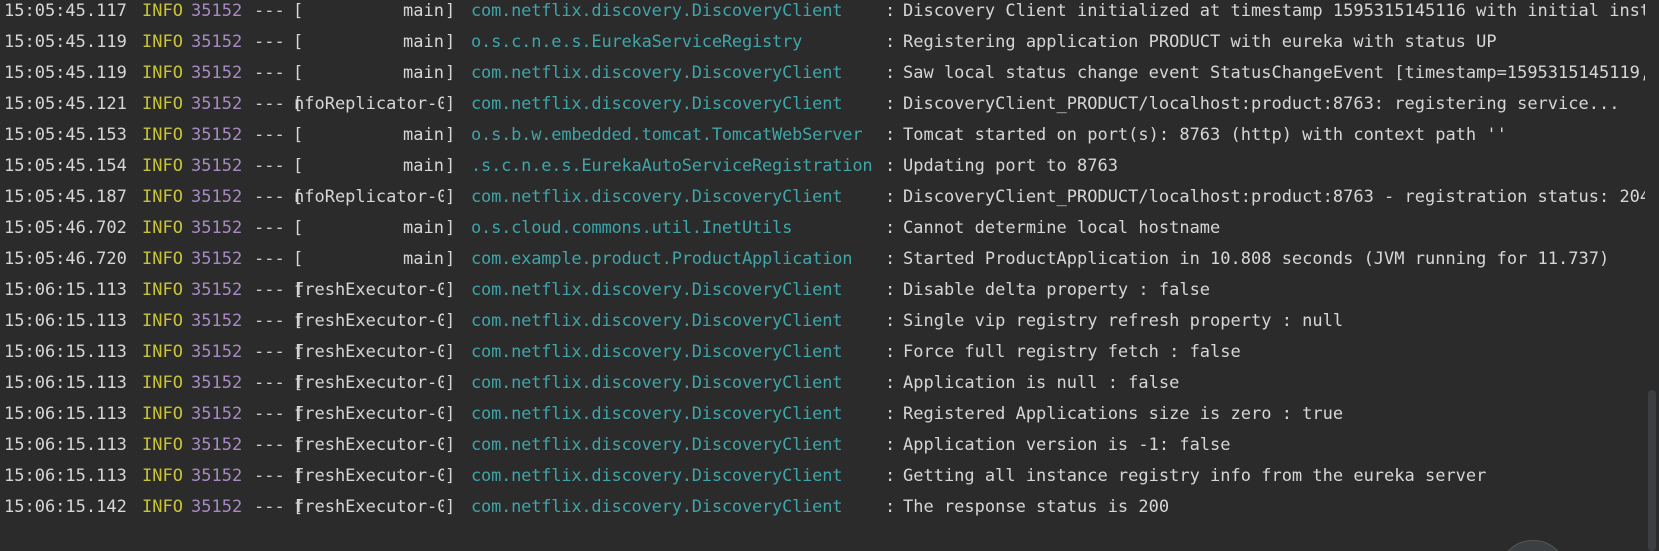 This screenshot has width=1659, height=551. Describe the element at coordinates (65, 259) in the screenshot. I see `log-timestamp: 15:05:46.720` at that location.